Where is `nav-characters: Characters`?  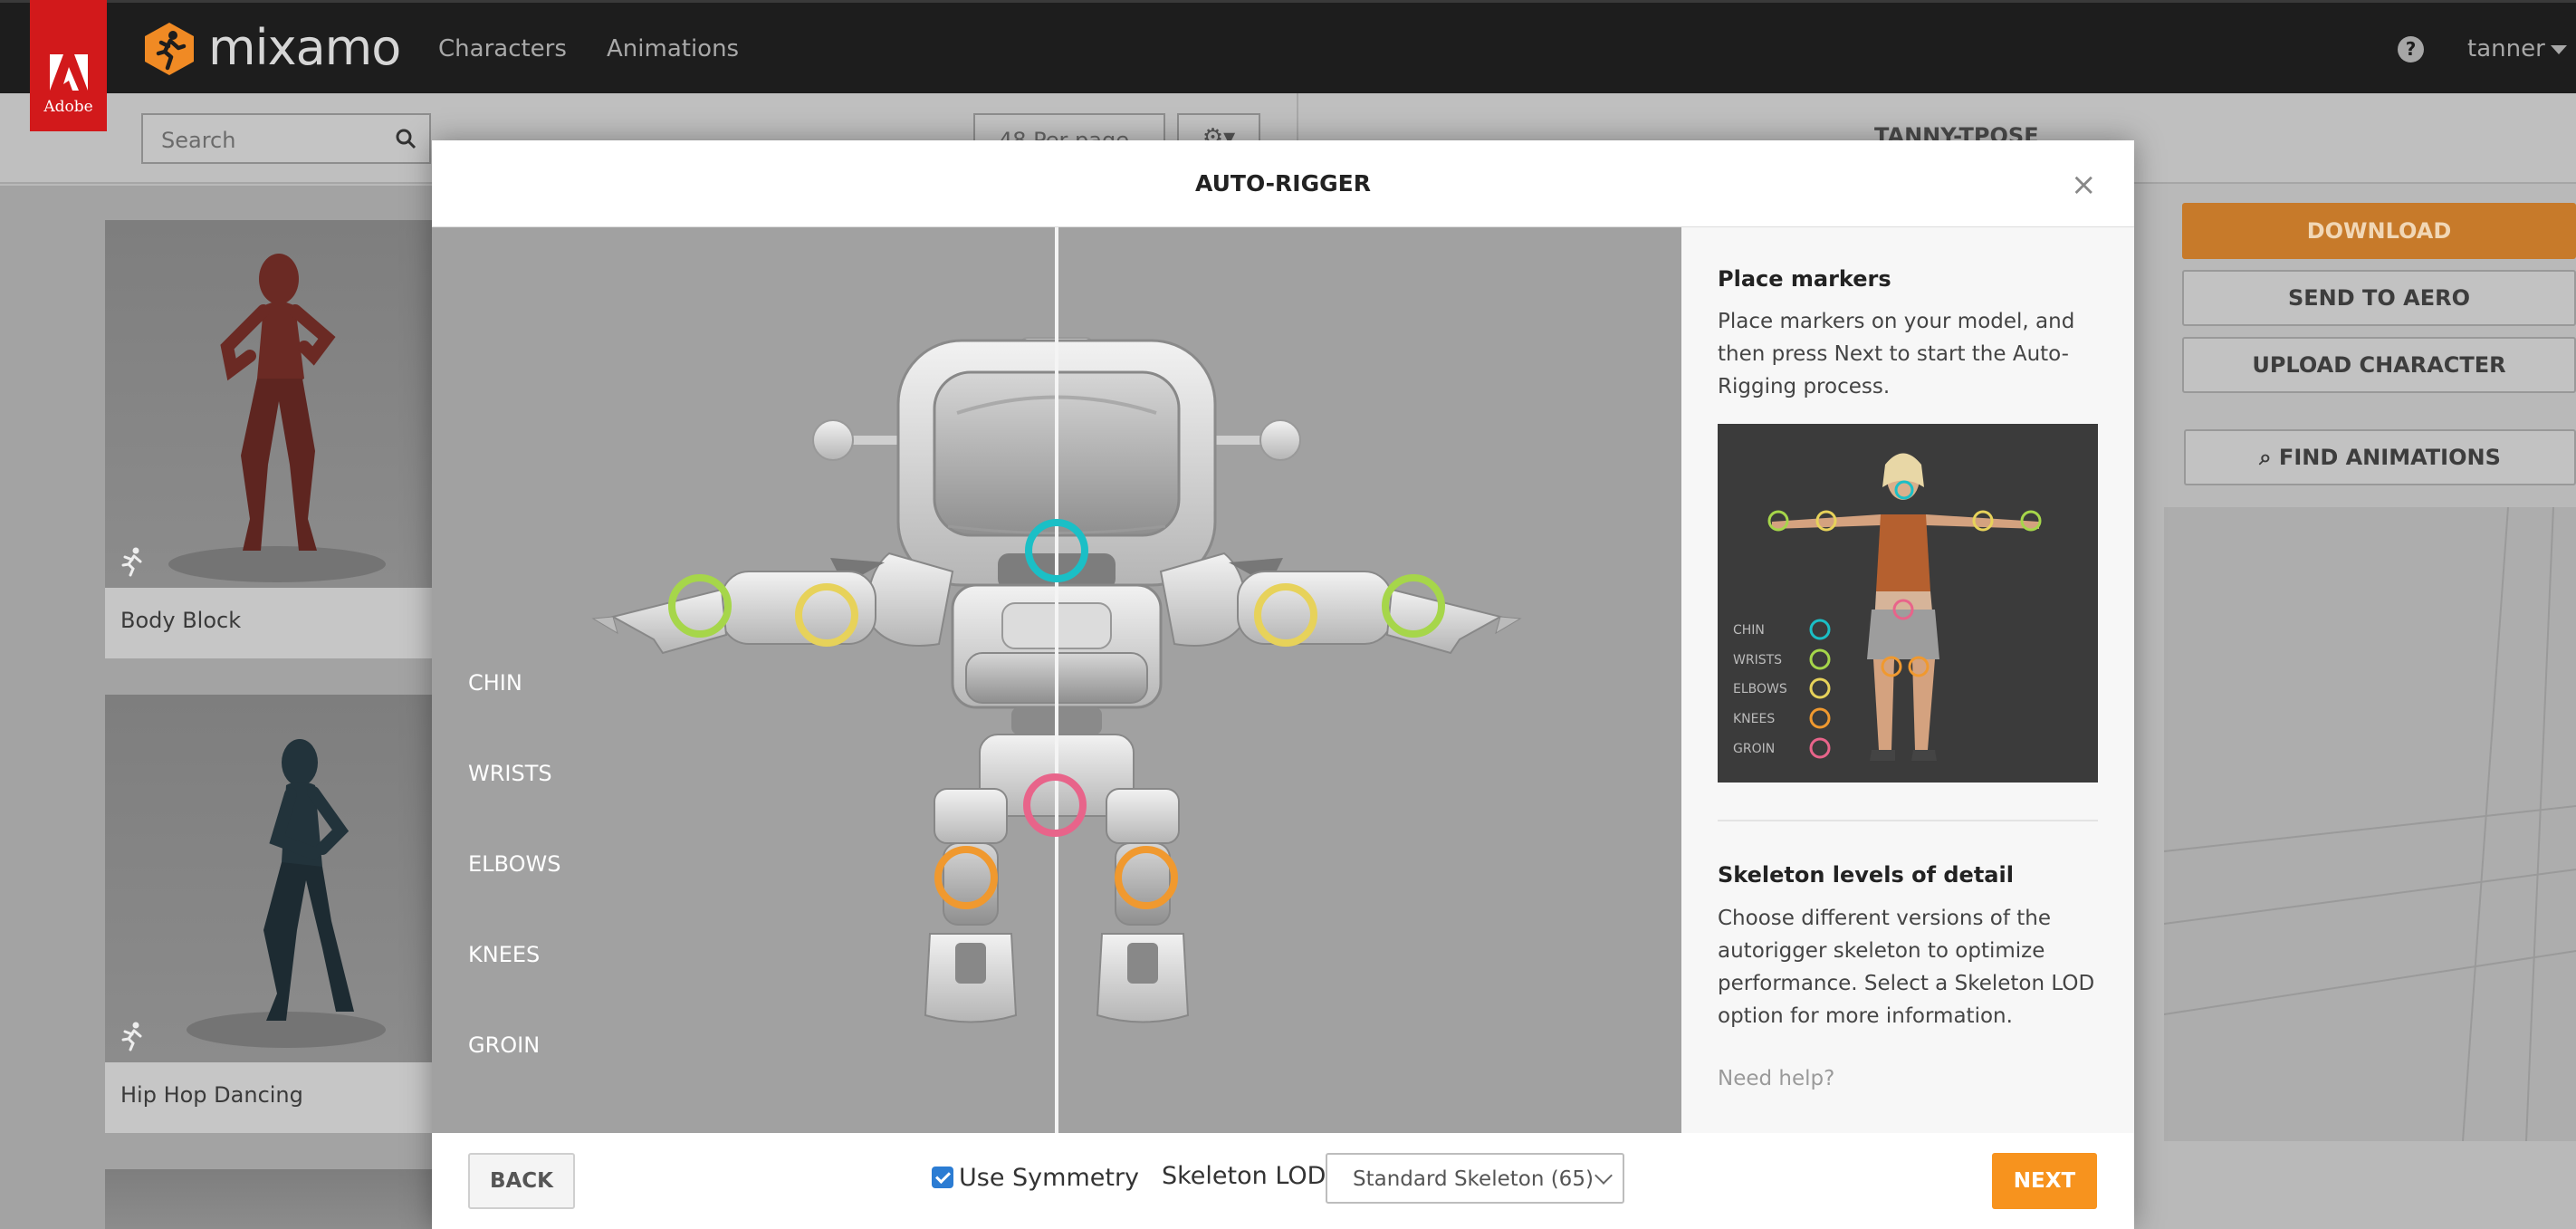 nav-characters: Characters is located at coordinates (502, 49).